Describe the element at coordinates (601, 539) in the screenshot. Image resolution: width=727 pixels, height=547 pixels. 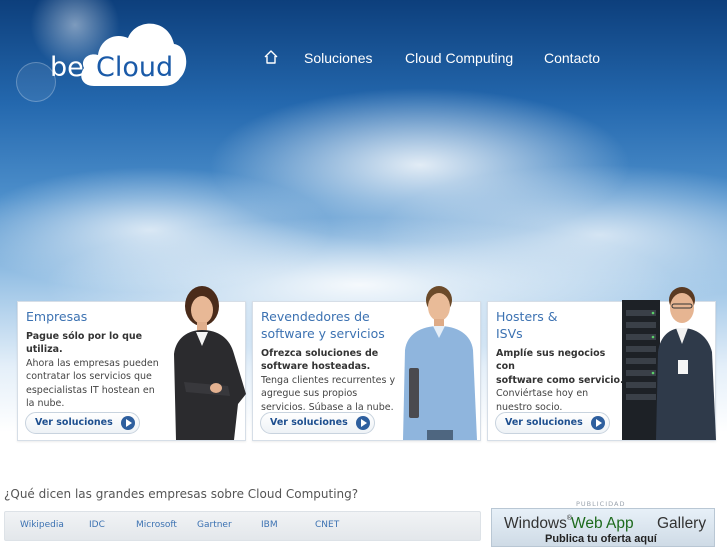
I see `ad-cta-text: Publica tu oferta aquí` at that location.